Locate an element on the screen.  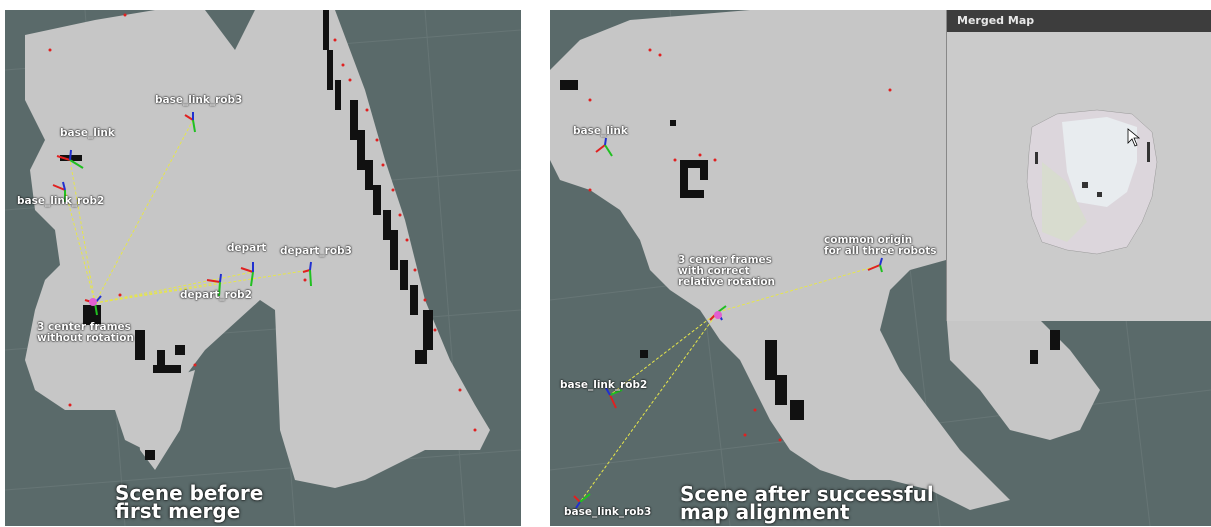
frame-label-depart: depart is located at coordinates (247, 248).